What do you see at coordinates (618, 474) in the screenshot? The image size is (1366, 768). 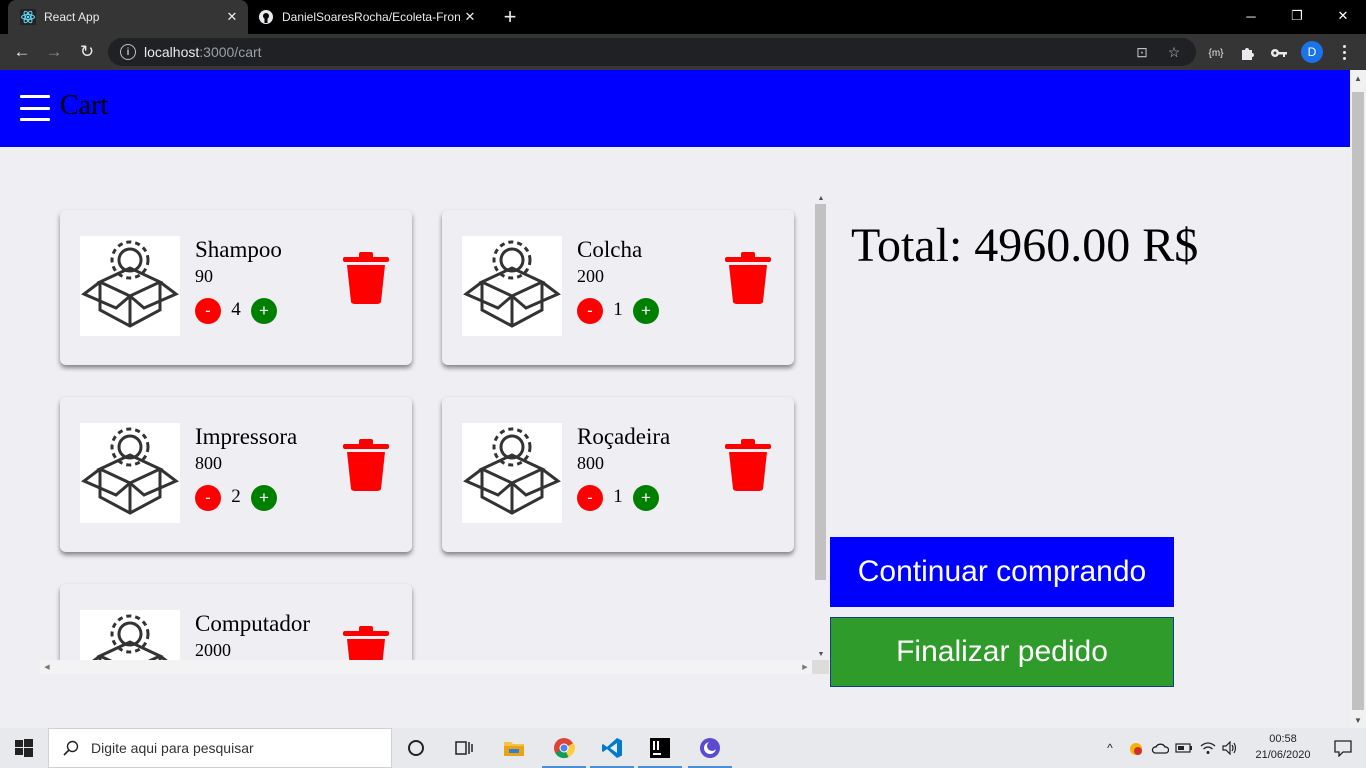 I see `cart-item-card: Roçadeira 800 - 1 +` at bounding box center [618, 474].